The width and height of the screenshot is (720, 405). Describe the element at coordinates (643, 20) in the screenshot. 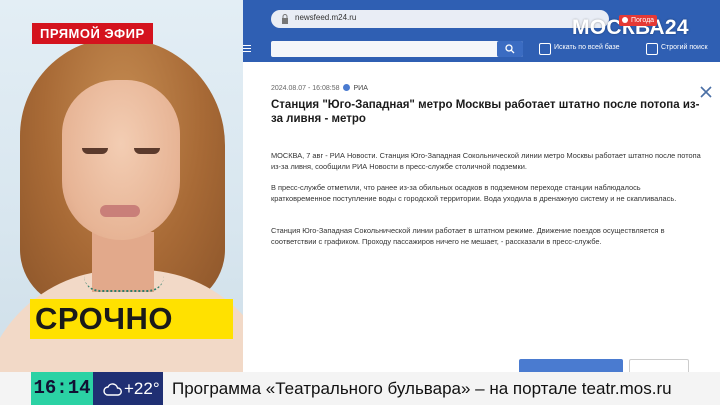

I see `weather-label: Погода` at that location.